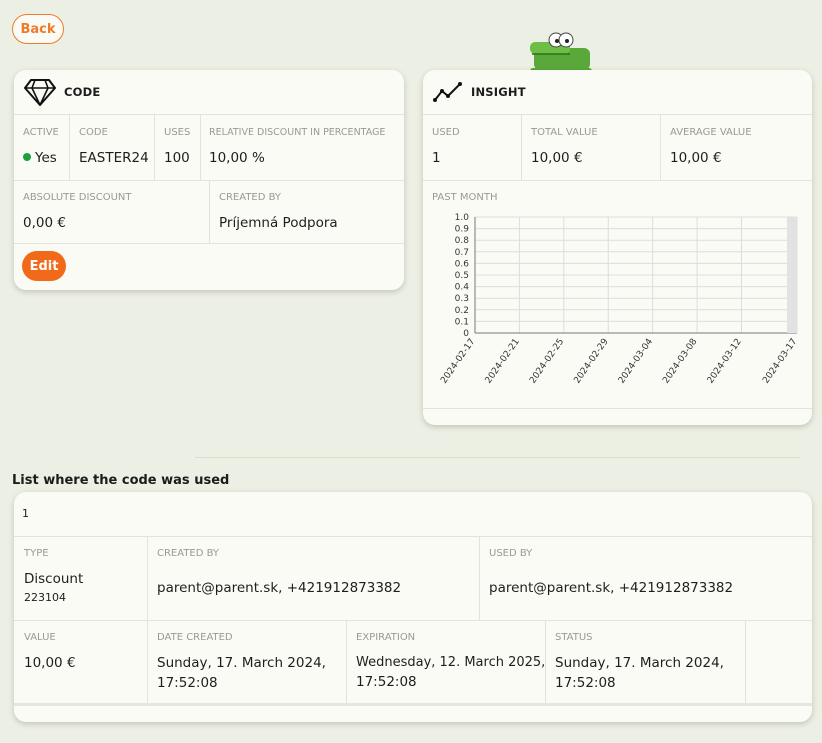 The height and width of the screenshot is (743, 822). What do you see at coordinates (462, 311) in the screenshot?
I see `y-tick-label: 0.2` at bounding box center [462, 311].